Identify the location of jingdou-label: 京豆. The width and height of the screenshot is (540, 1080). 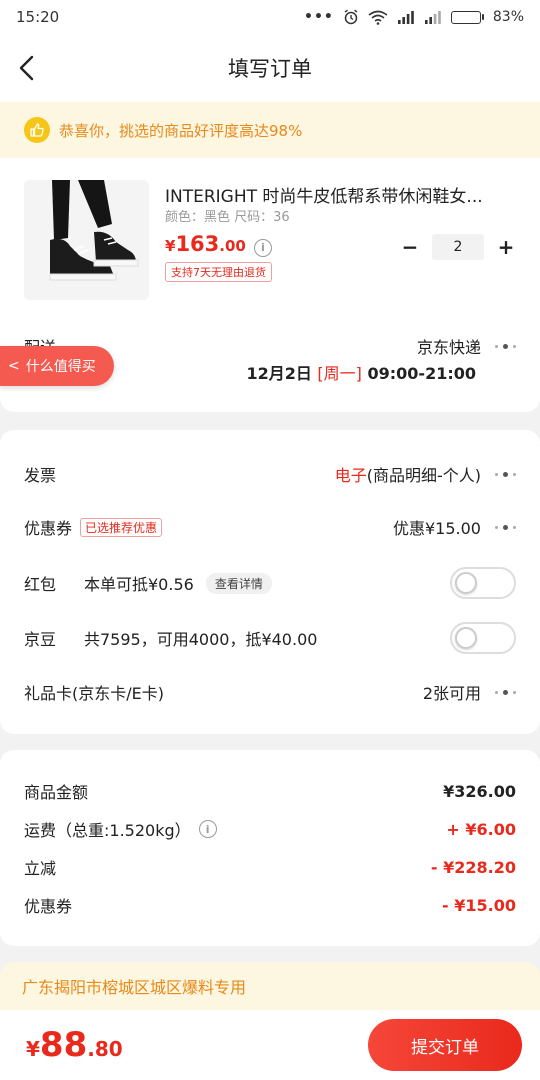
(40, 639).